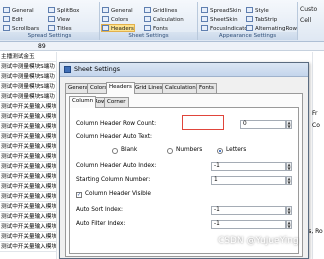  I want to click on sheet-row: 主播测试金玉, so click(28, 57).